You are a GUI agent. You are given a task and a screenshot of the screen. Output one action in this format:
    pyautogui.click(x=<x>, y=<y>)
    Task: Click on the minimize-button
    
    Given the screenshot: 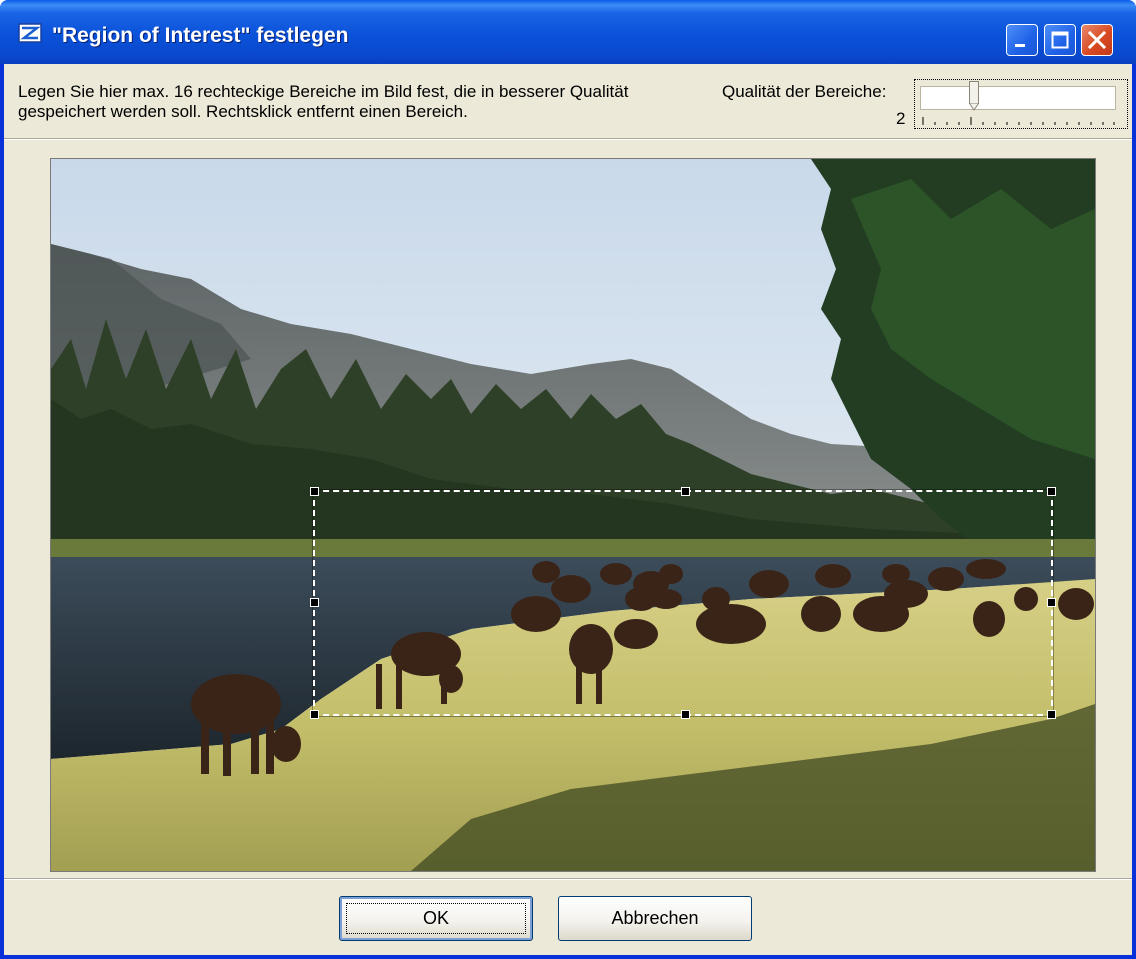 What is the action you would take?
    pyautogui.click(x=1022, y=40)
    